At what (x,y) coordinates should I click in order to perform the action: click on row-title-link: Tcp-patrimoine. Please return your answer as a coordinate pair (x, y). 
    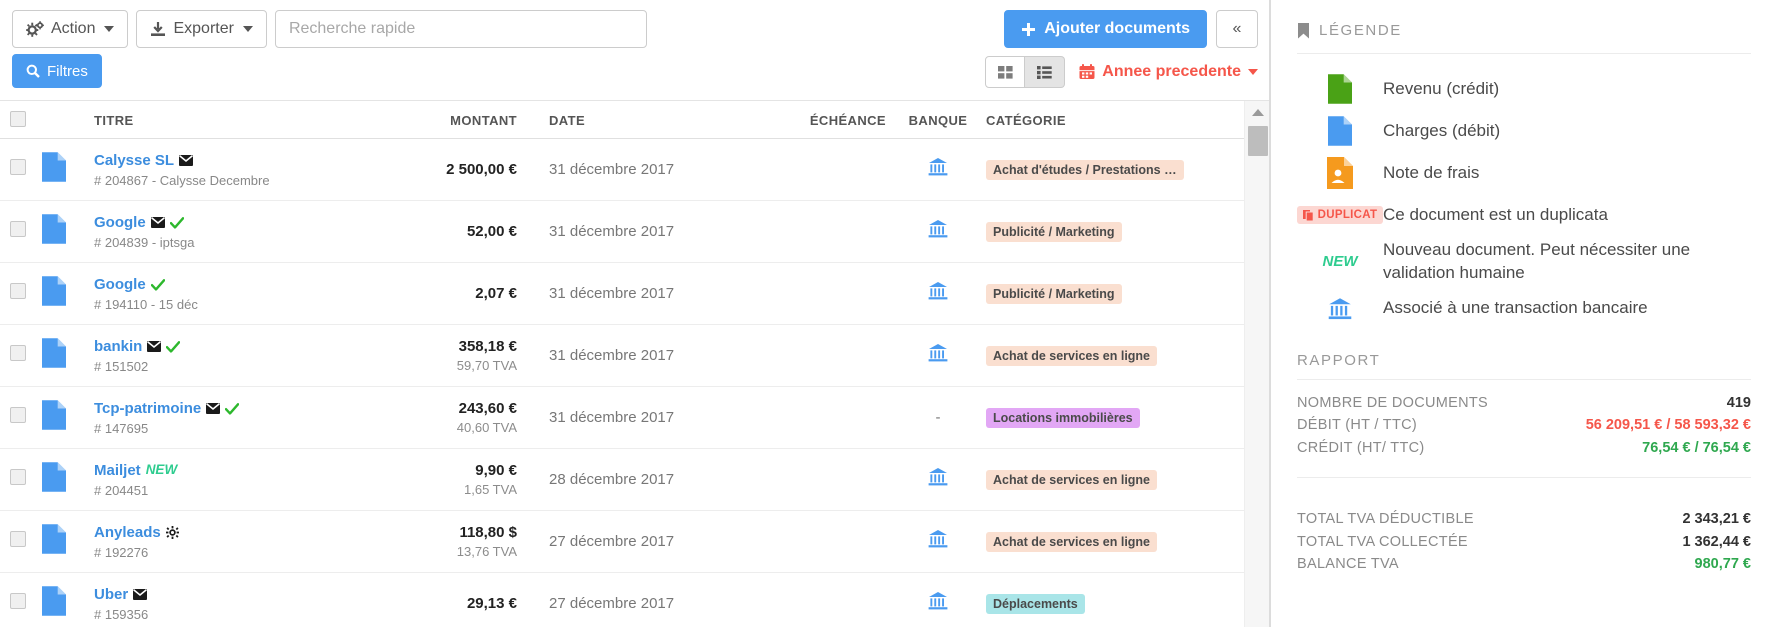
    Looking at the image, I should click on (147, 409).